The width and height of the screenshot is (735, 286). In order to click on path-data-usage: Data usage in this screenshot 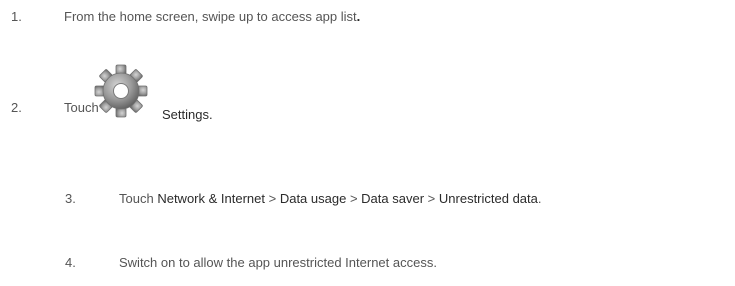, I will do `click(313, 198)`.